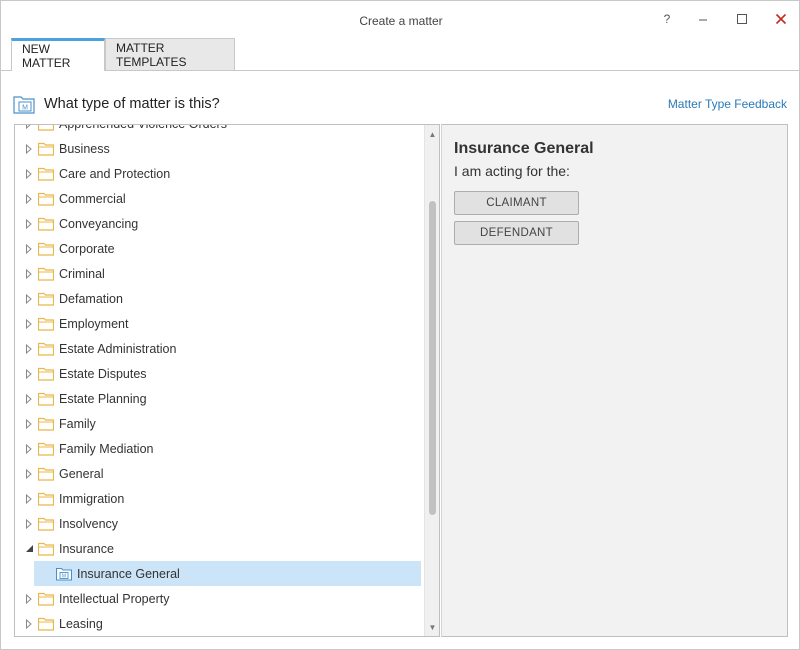 The width and height of the screenshot is (800, 650). Describe the element at coordinates (220, 148) in the screenshot. I see `tree-folder-item: Business` at that location.